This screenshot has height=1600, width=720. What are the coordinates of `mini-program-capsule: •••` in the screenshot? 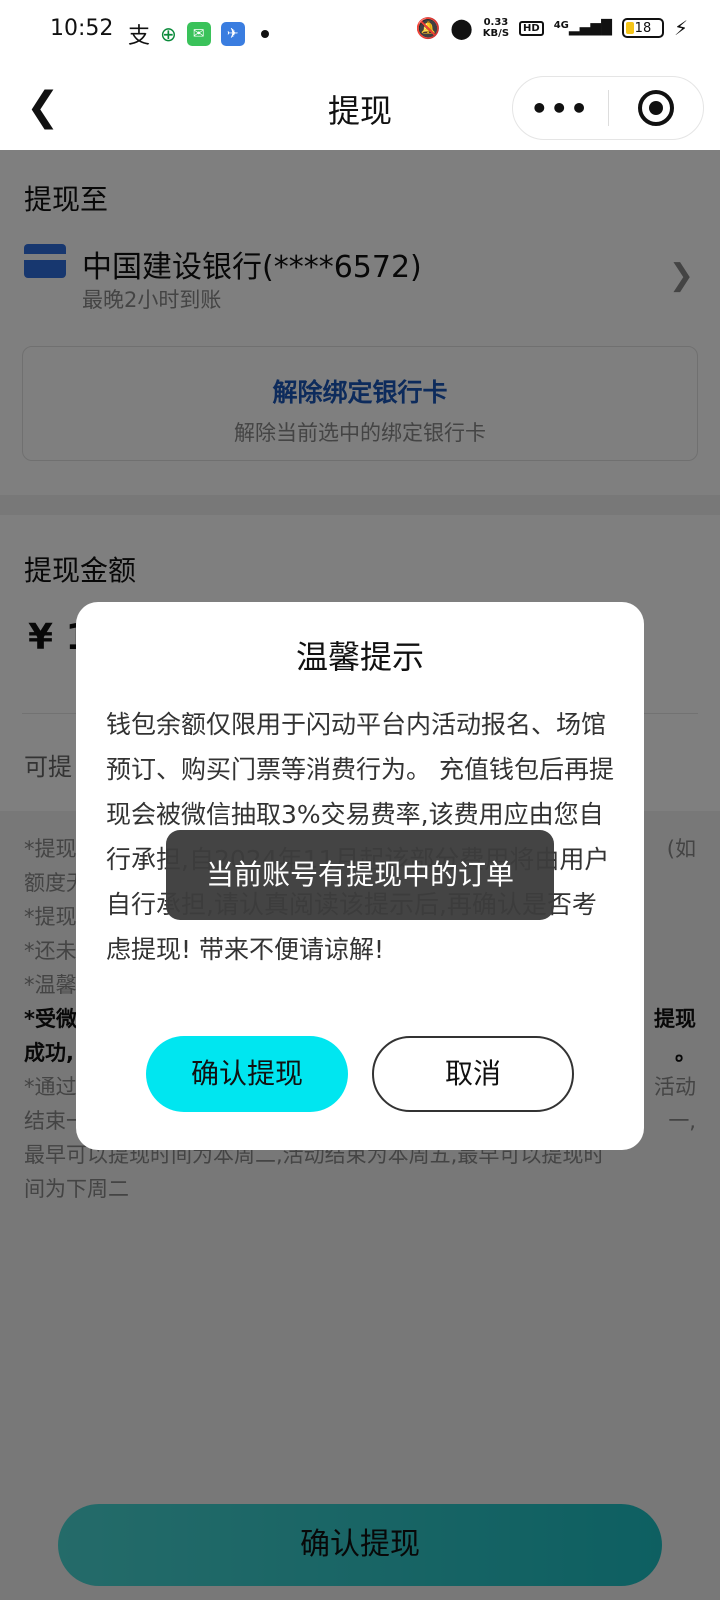 It's located at (608, 108).